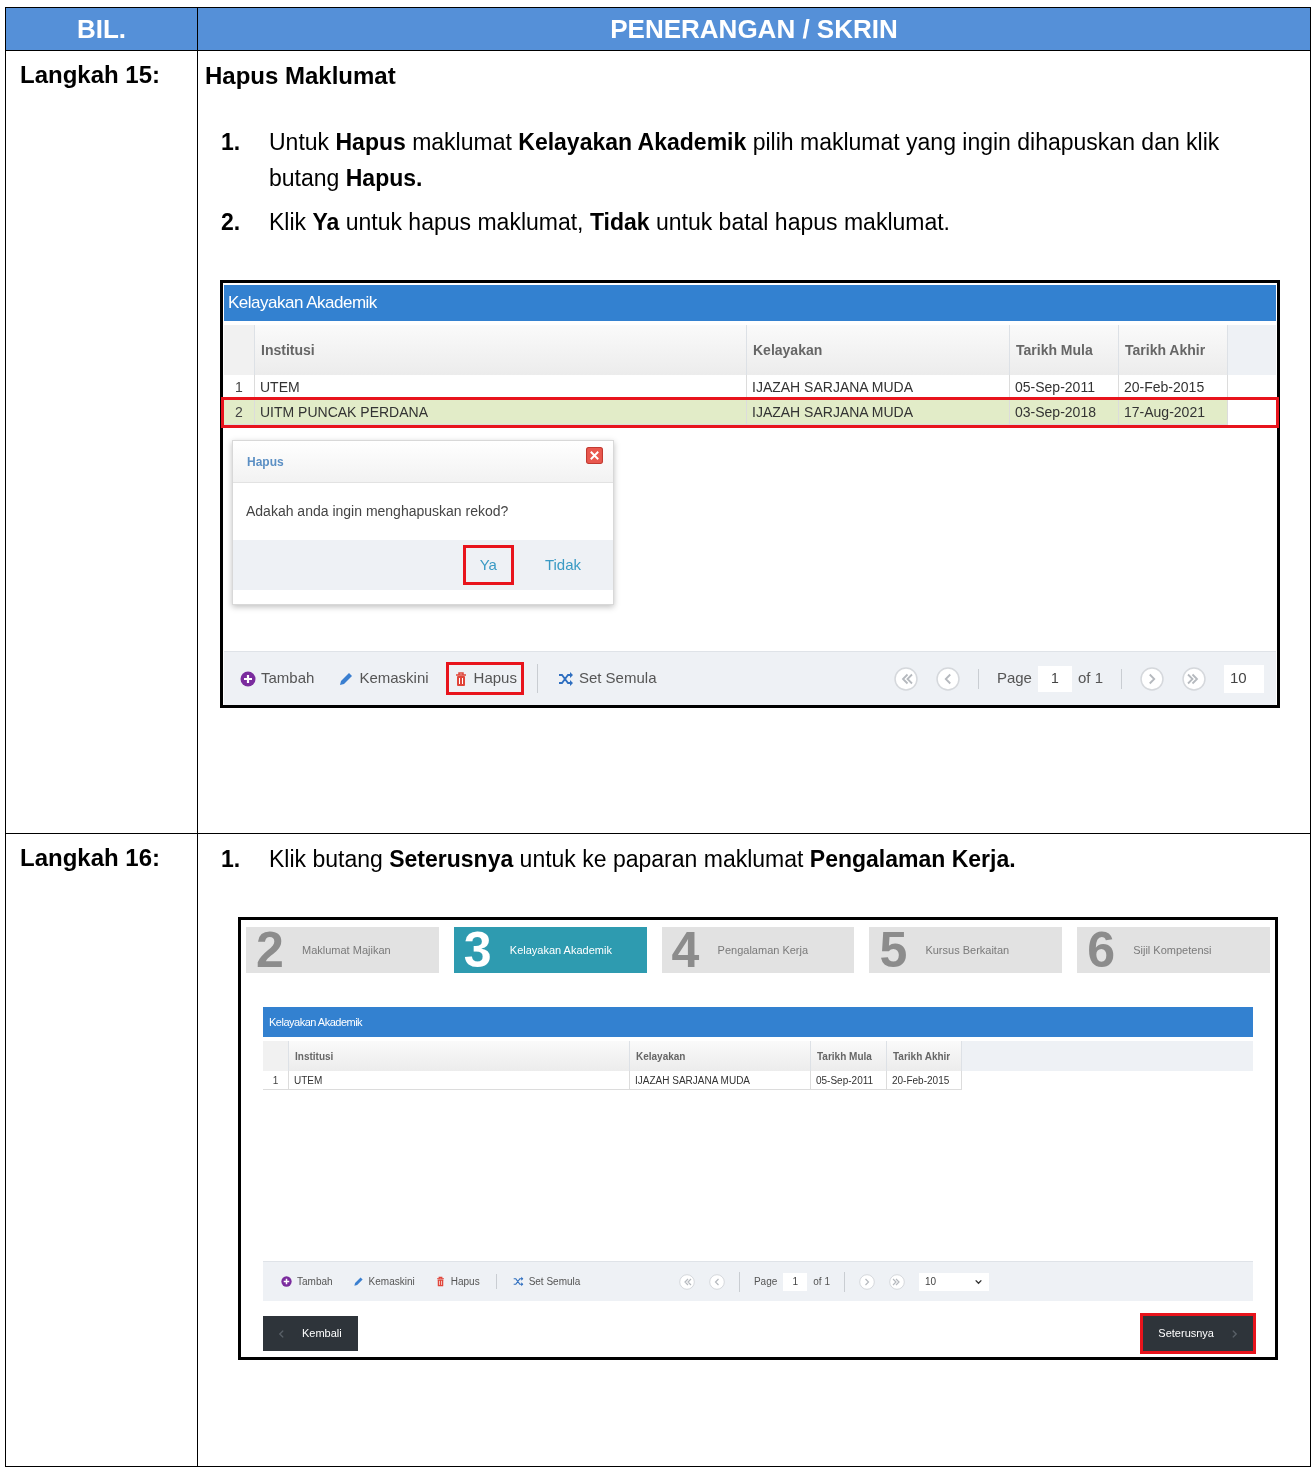 This screenshot has height=1477, width=1311. I want to click on instruction-text: Klik Ya untuk hapus maklumat, Tidak untuk batal hapus maklumat., so click(609, 222).